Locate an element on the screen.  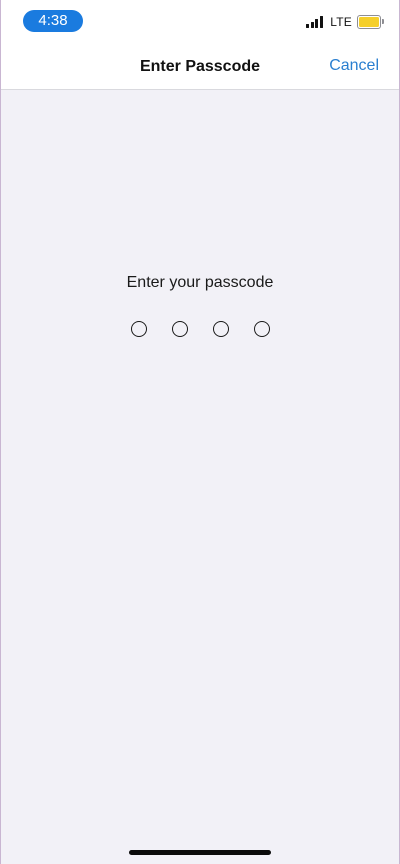
cellular-signal-icon is located at coordinates (315, 22).